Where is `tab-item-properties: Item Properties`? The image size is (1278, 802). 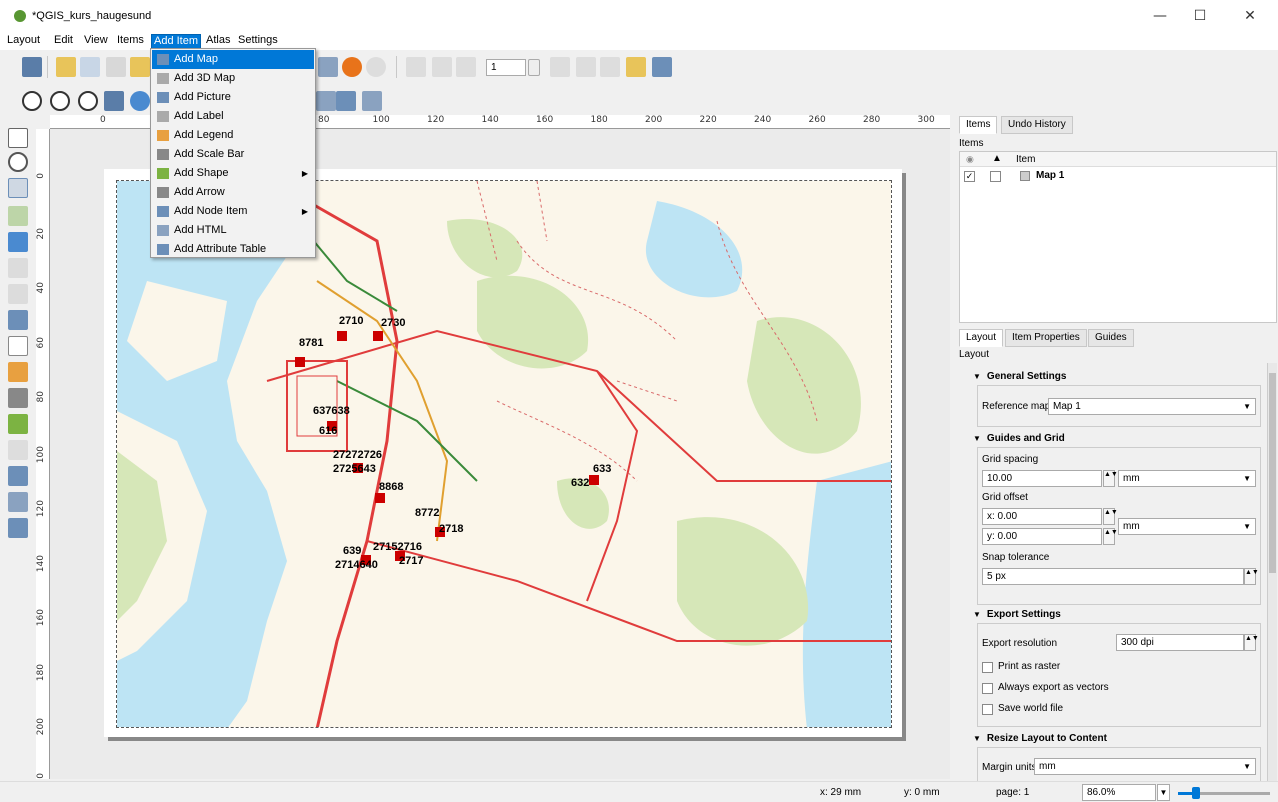
tab-item-properties: Item Properties is located at coordinates (1046, 338).